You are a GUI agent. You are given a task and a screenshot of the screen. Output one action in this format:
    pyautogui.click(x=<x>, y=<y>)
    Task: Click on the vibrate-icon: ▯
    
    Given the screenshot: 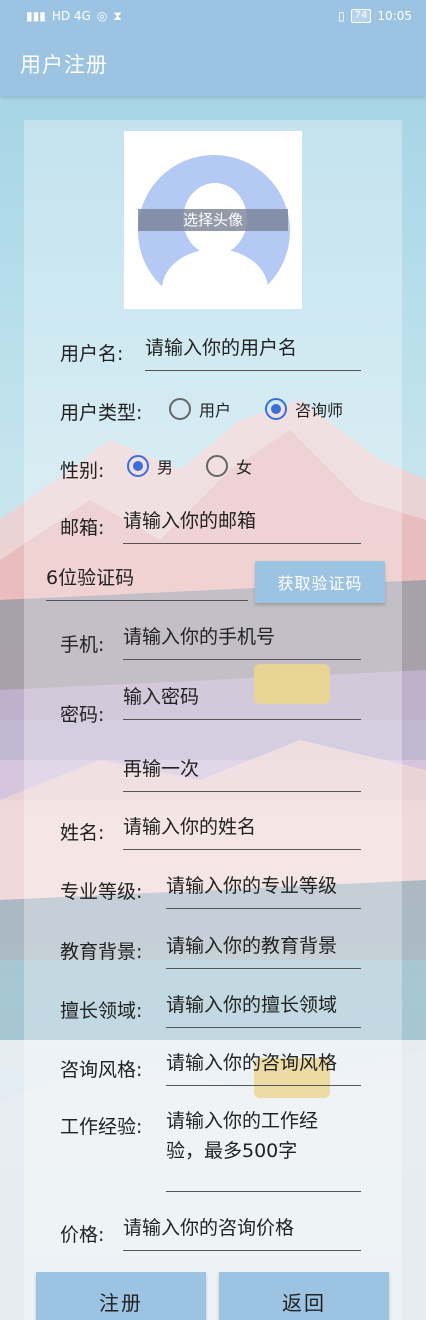 What is the action you would take?
    pyautogui.click(x=341, y=16)
    